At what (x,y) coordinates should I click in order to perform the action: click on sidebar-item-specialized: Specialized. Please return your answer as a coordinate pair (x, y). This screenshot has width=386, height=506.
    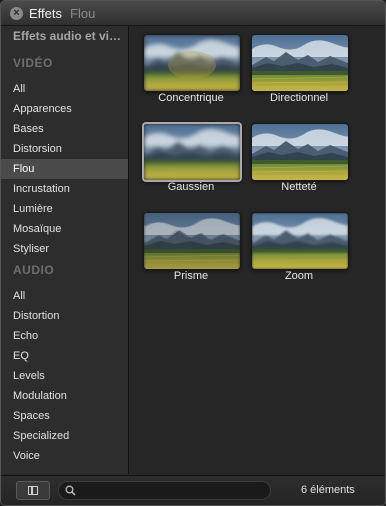
    Looking at the image, I should click on (64, 436).